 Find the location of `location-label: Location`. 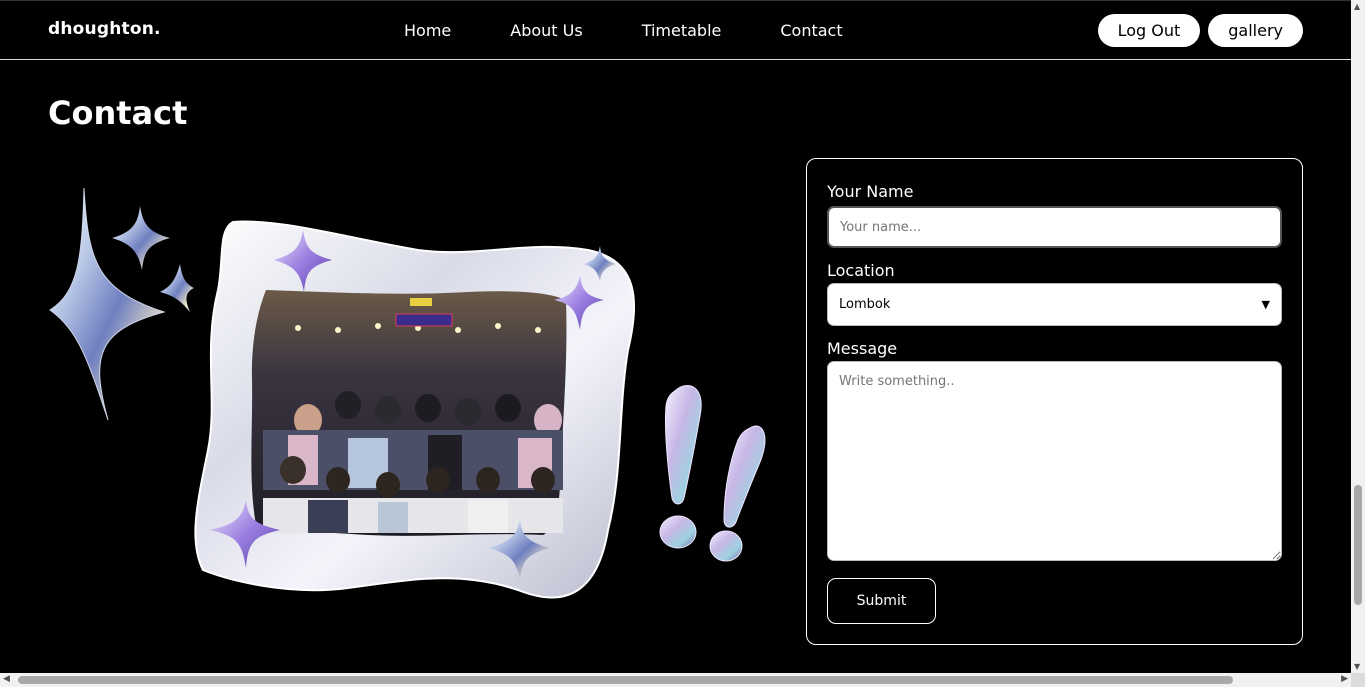

location-label: Location is located at coordinates (861, 270).